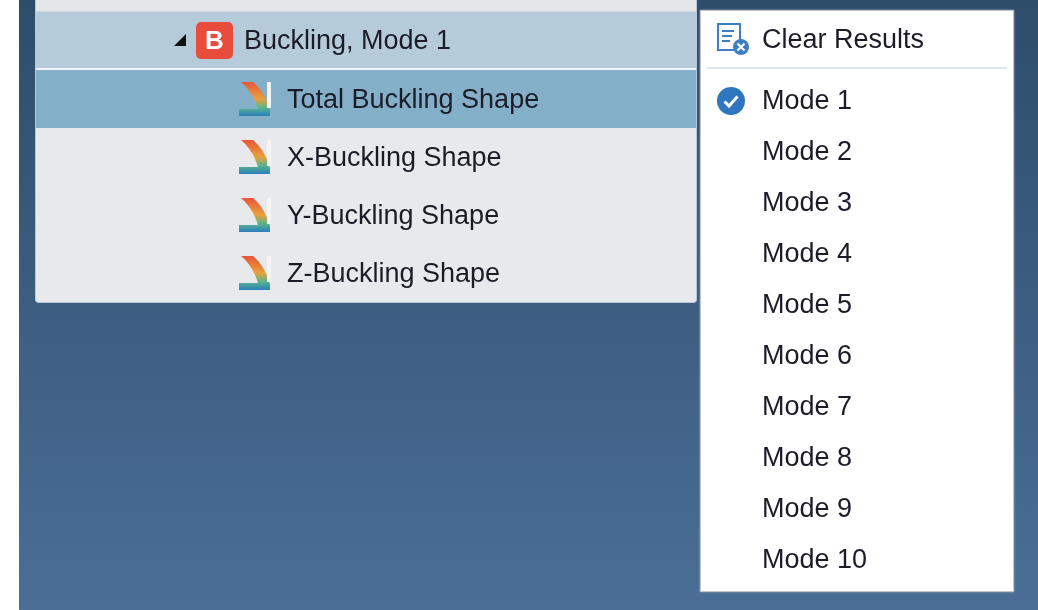 Image resolution: width=1038 pixels, height=610 pixels. What do you see at coordinates (366, 157) in the screenshot?
I see `tree-item: X-Buckling Shape` at bounding box center [366, 157].